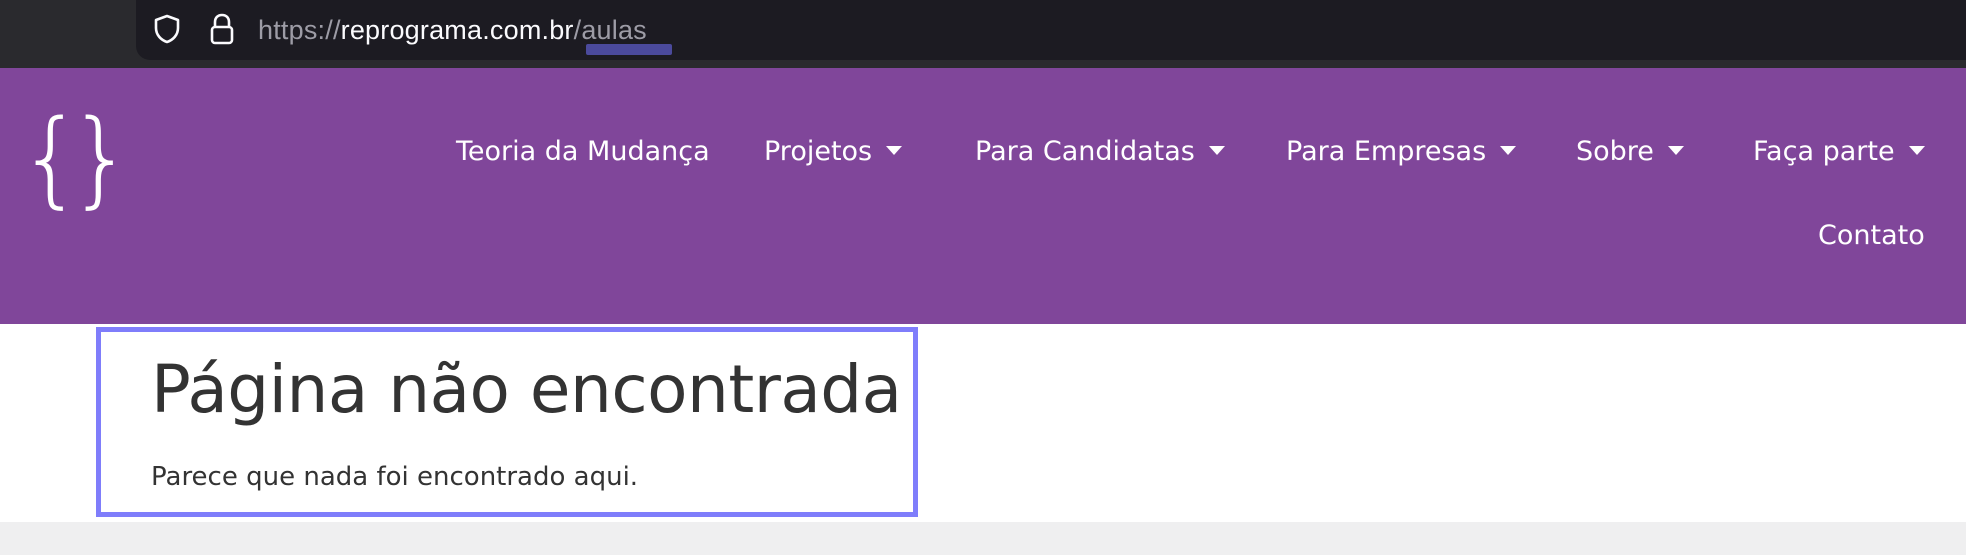  What do you see at coordinates (101, 158) in the screenshot?
I see `logo-brace-right: }` at bounding box center [101, 158].